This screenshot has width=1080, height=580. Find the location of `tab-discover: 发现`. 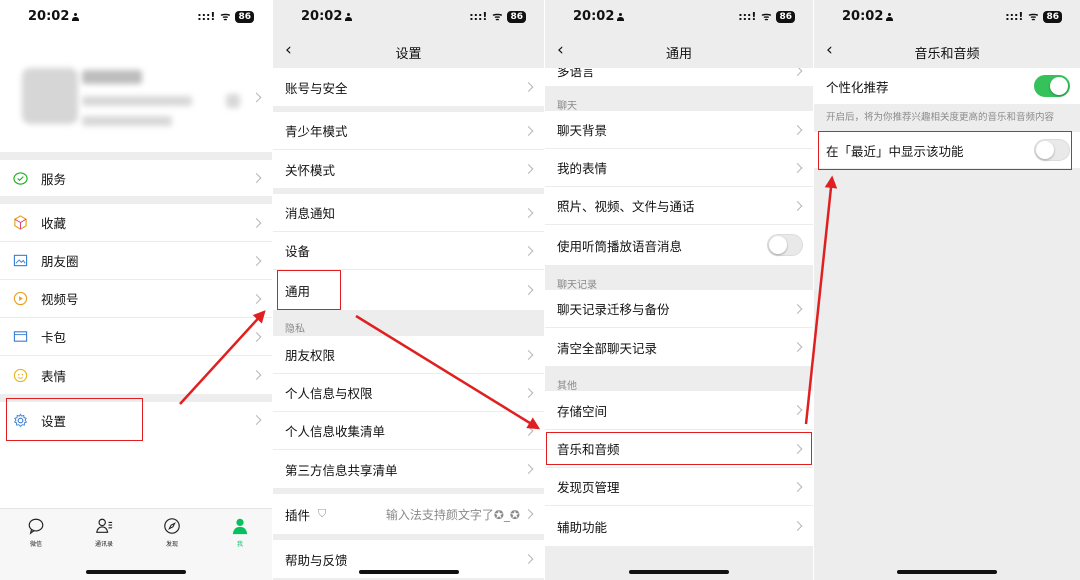

tab-discover: 发现 is located at coordinates (172, 532).